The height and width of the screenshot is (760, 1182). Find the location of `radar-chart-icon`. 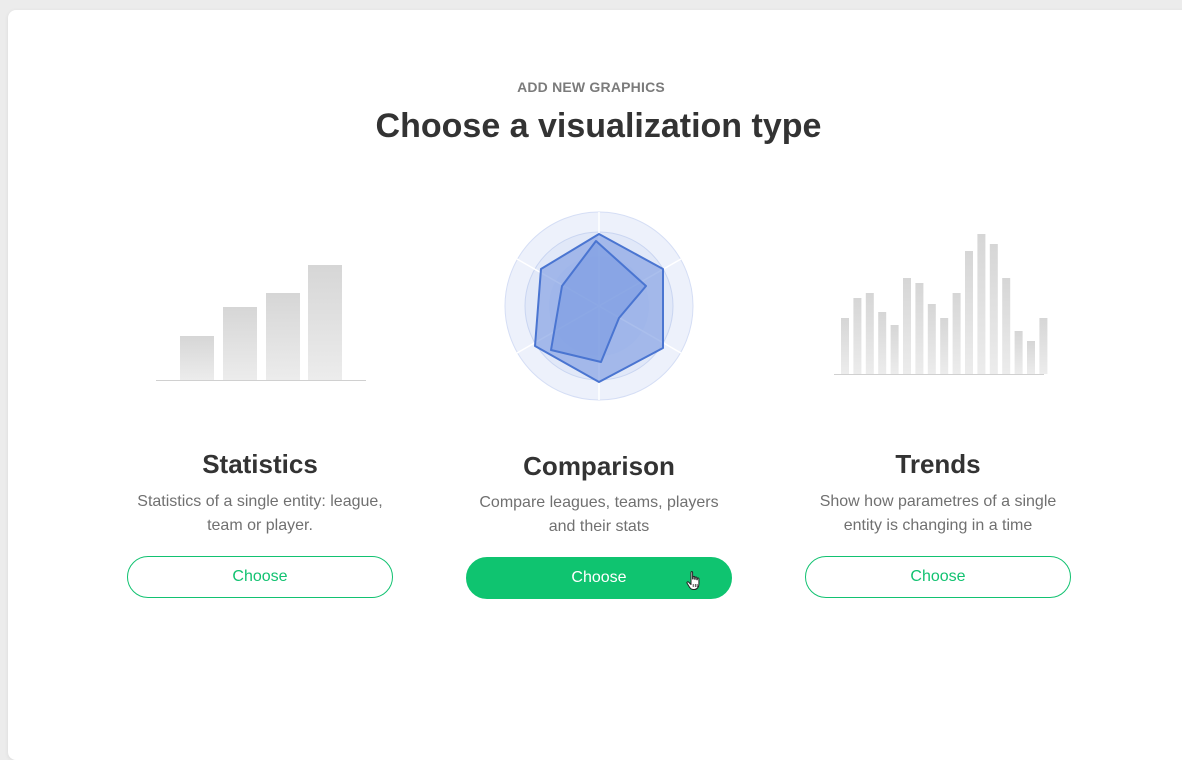

radar-chart-icon is located at coordinates (599, 306).